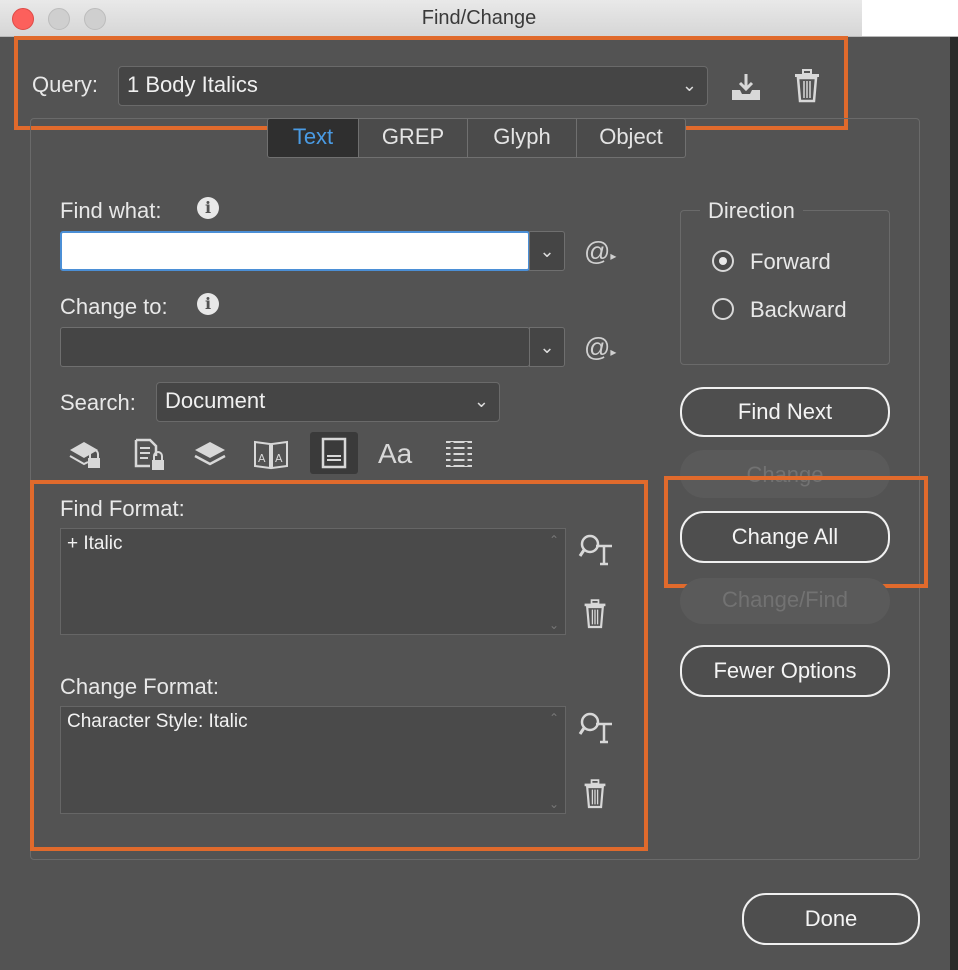 The height and width of the screenshot is (970, 958). I want to click on case-sensitive-icon: Aa, so click(395, 454).